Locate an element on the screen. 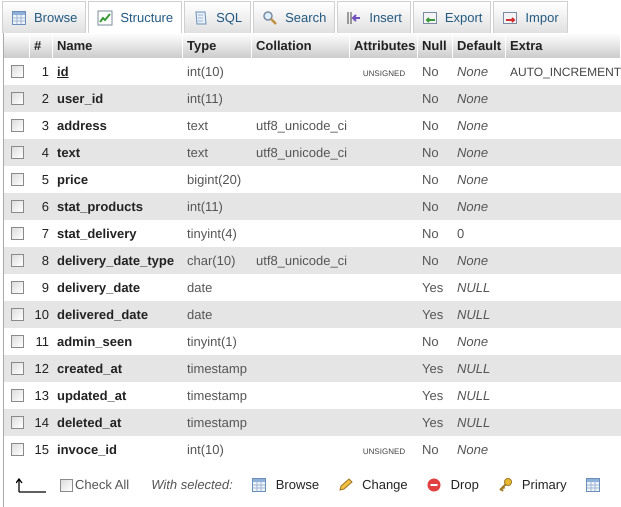 The height and width of the screenshot is (507, 621). drop-icon is located at coordinates (434, 485).